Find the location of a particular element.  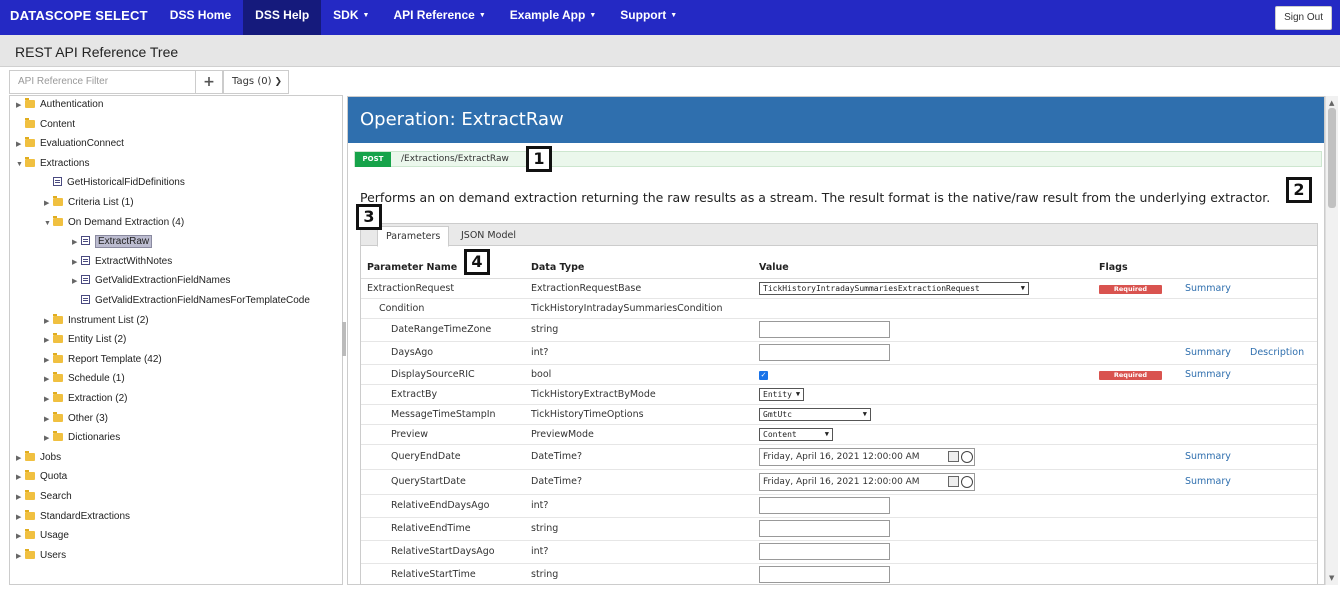

tree-item: ▼ On Demand Extraction (4) is located at coordinates (114, 223).